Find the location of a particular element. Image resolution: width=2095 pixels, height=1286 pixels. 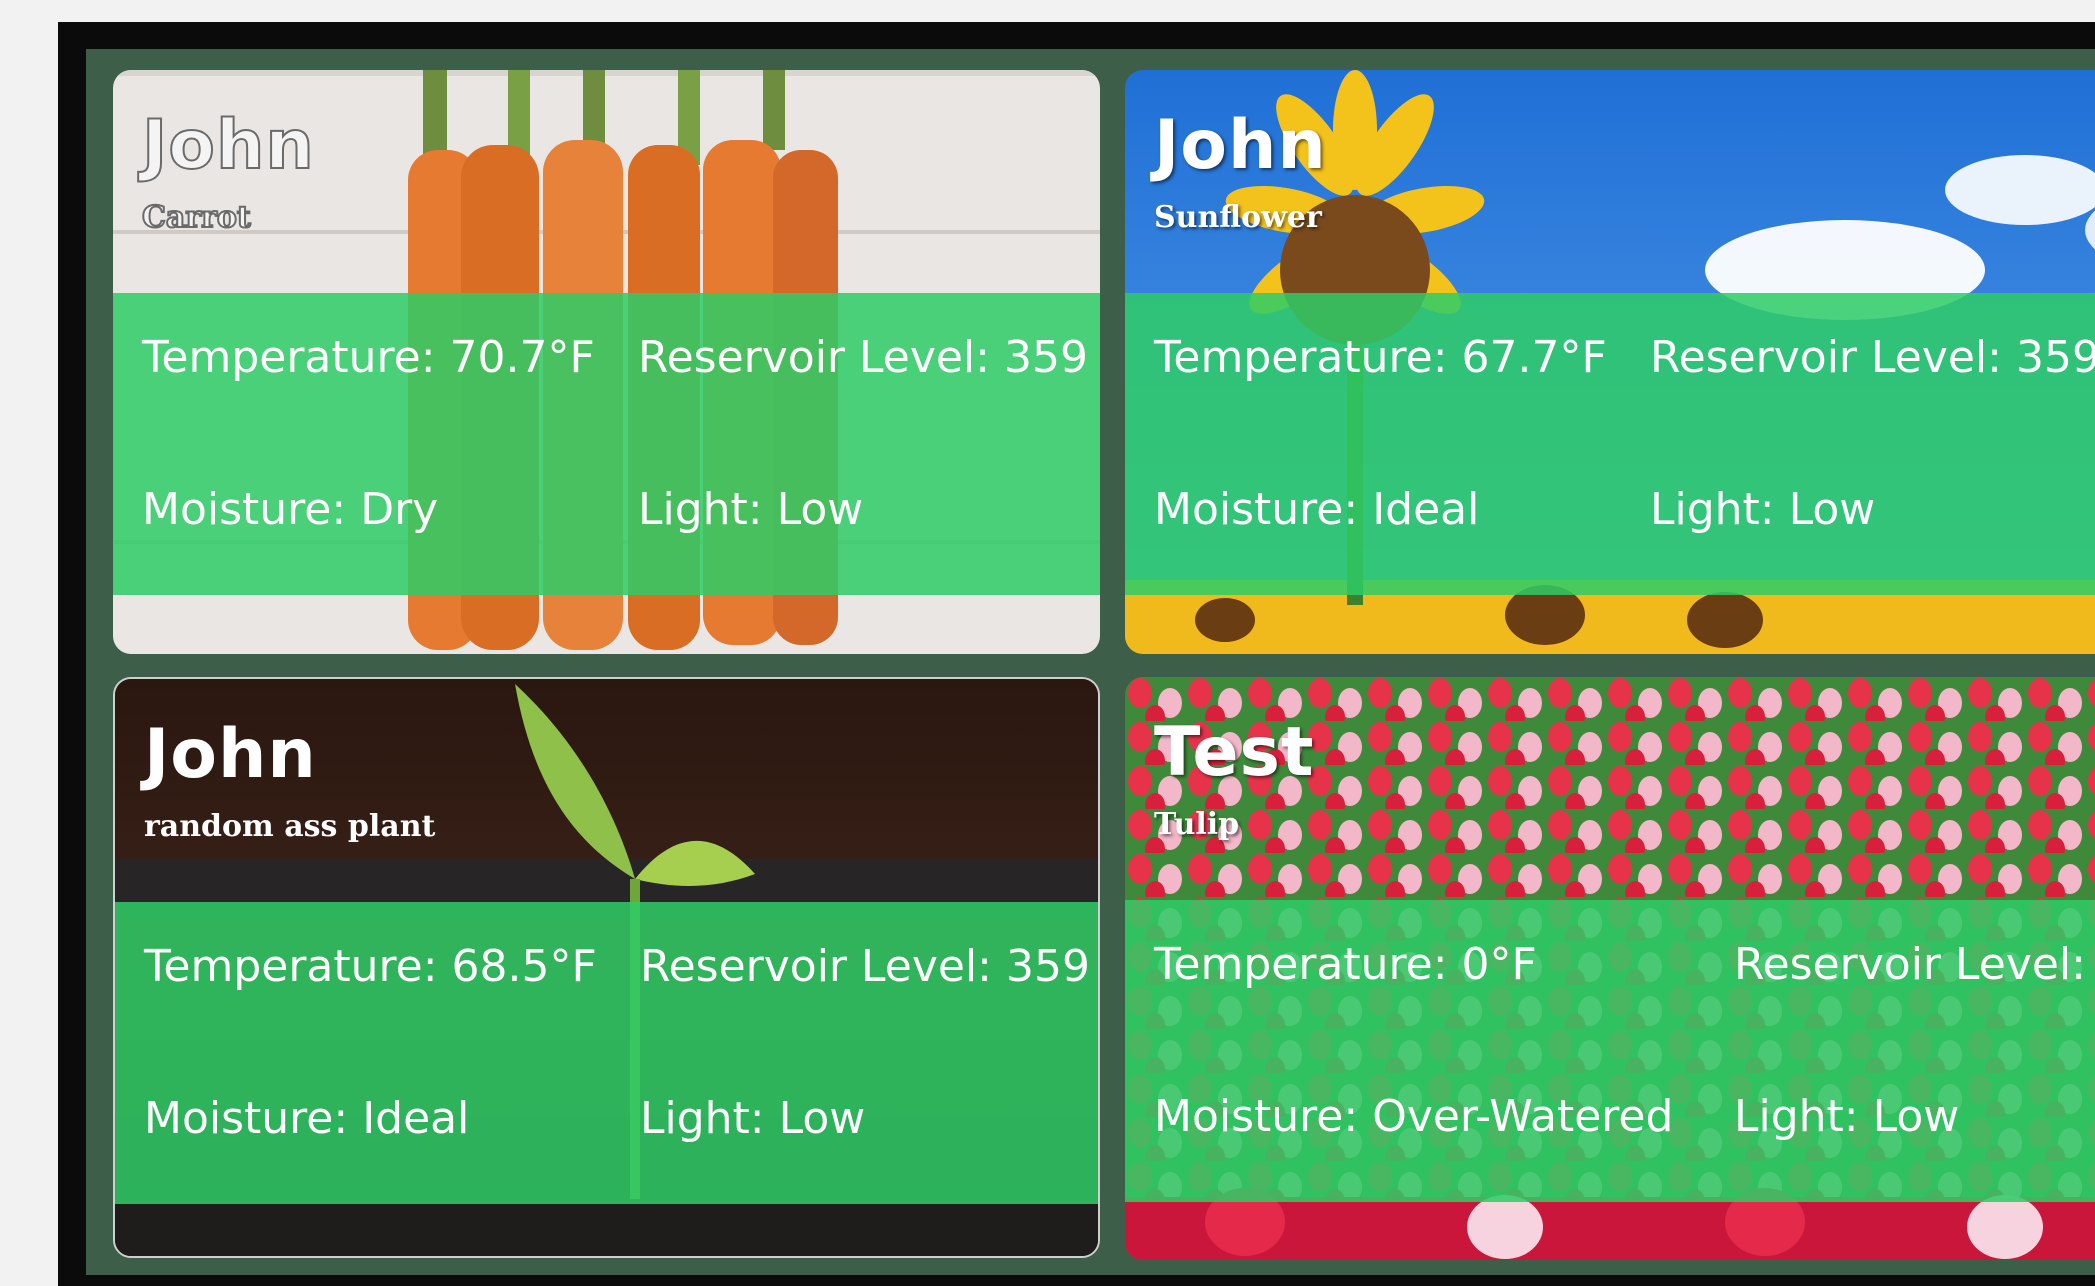

moisture-value: Dry is located at coordinates (399, 509).